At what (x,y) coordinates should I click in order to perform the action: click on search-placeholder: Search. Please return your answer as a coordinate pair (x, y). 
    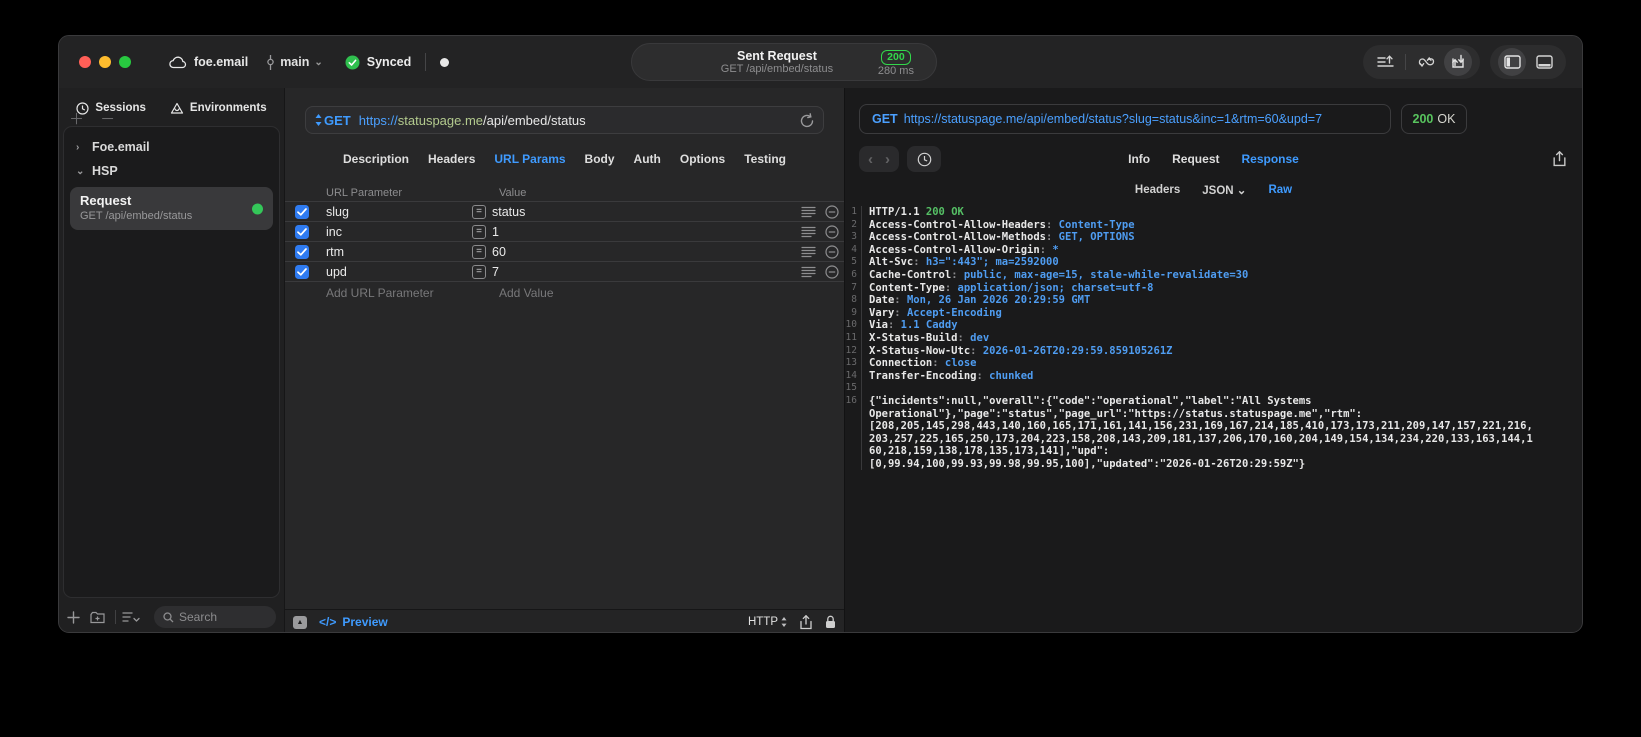
    Looking at the image, I should click on (198, 617).